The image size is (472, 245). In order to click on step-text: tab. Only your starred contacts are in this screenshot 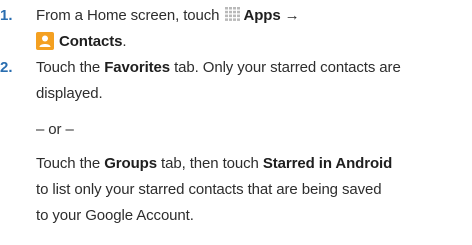, I will do `click(285, 67)`.